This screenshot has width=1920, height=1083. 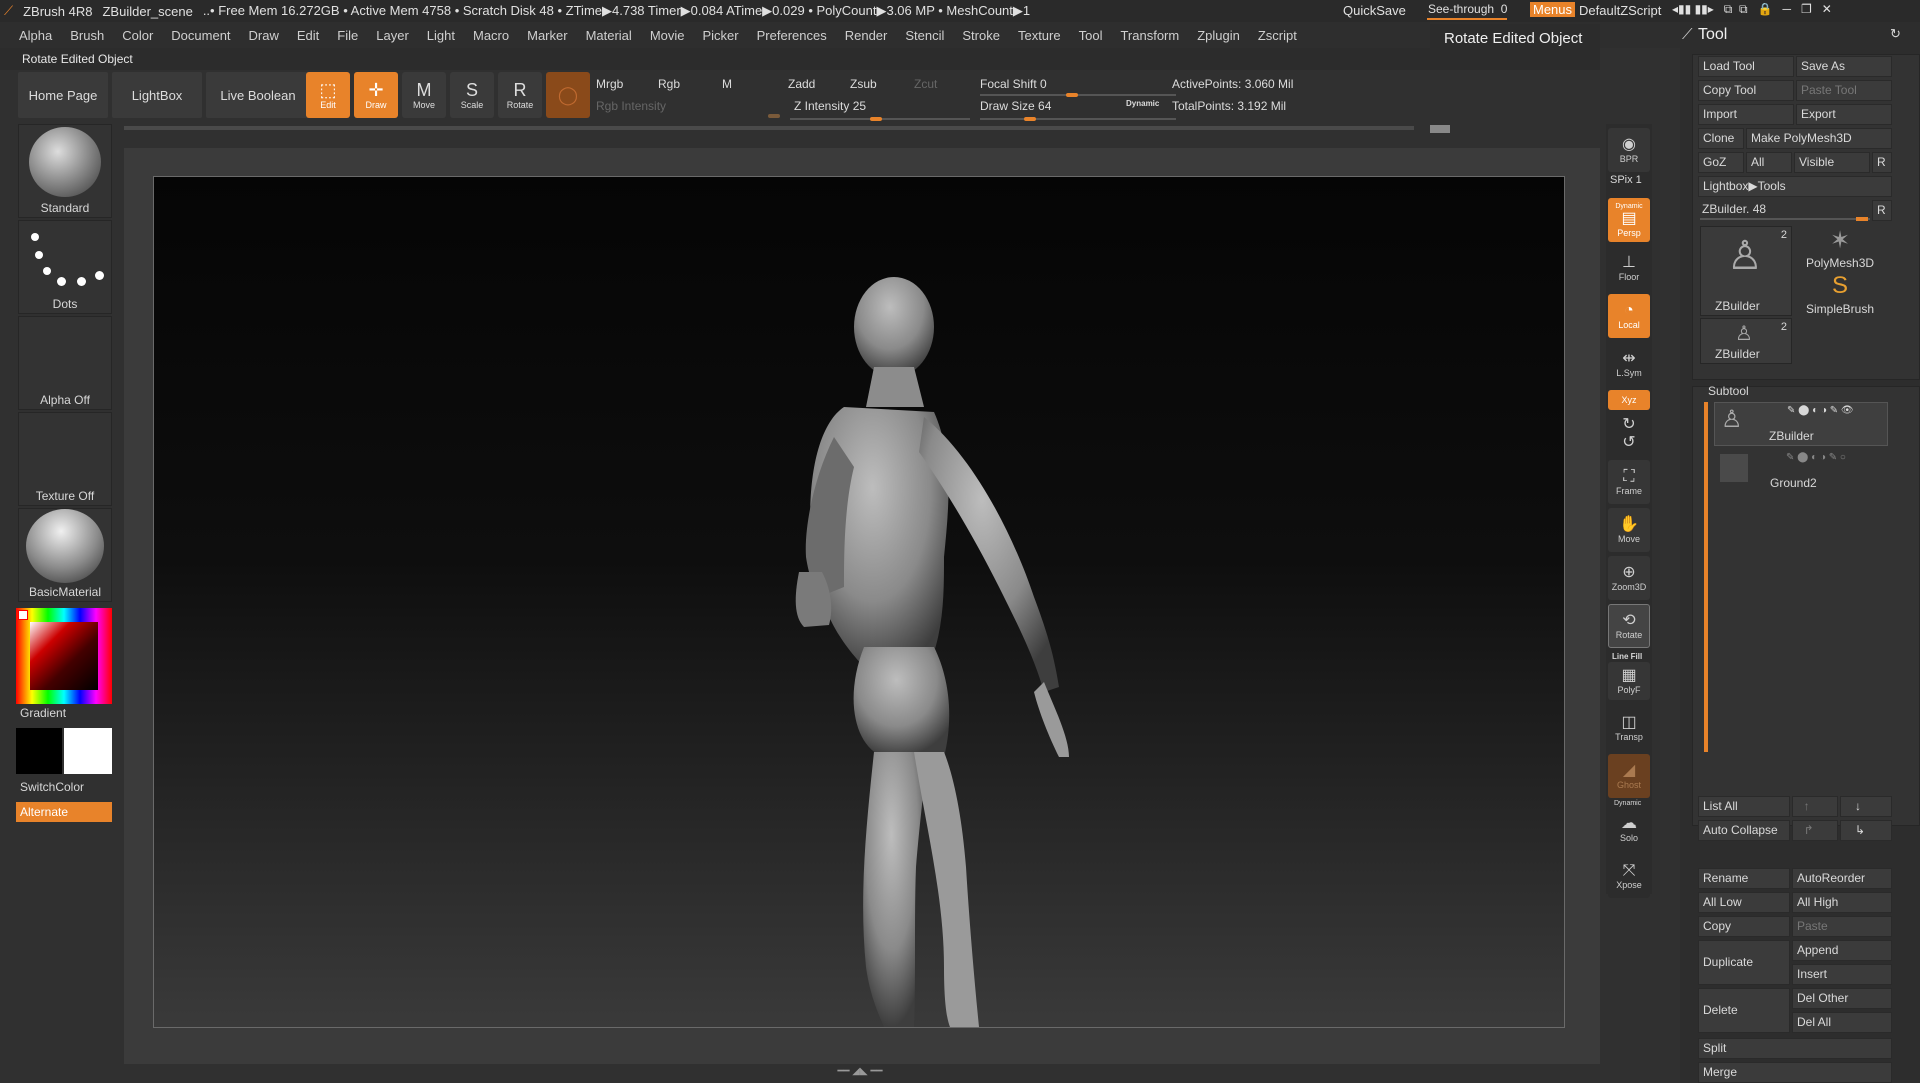 What do you see at coordinates (1553, 9) in the screenshot?
I see `menus-button: Menus` at bounding box center [1553, 9].